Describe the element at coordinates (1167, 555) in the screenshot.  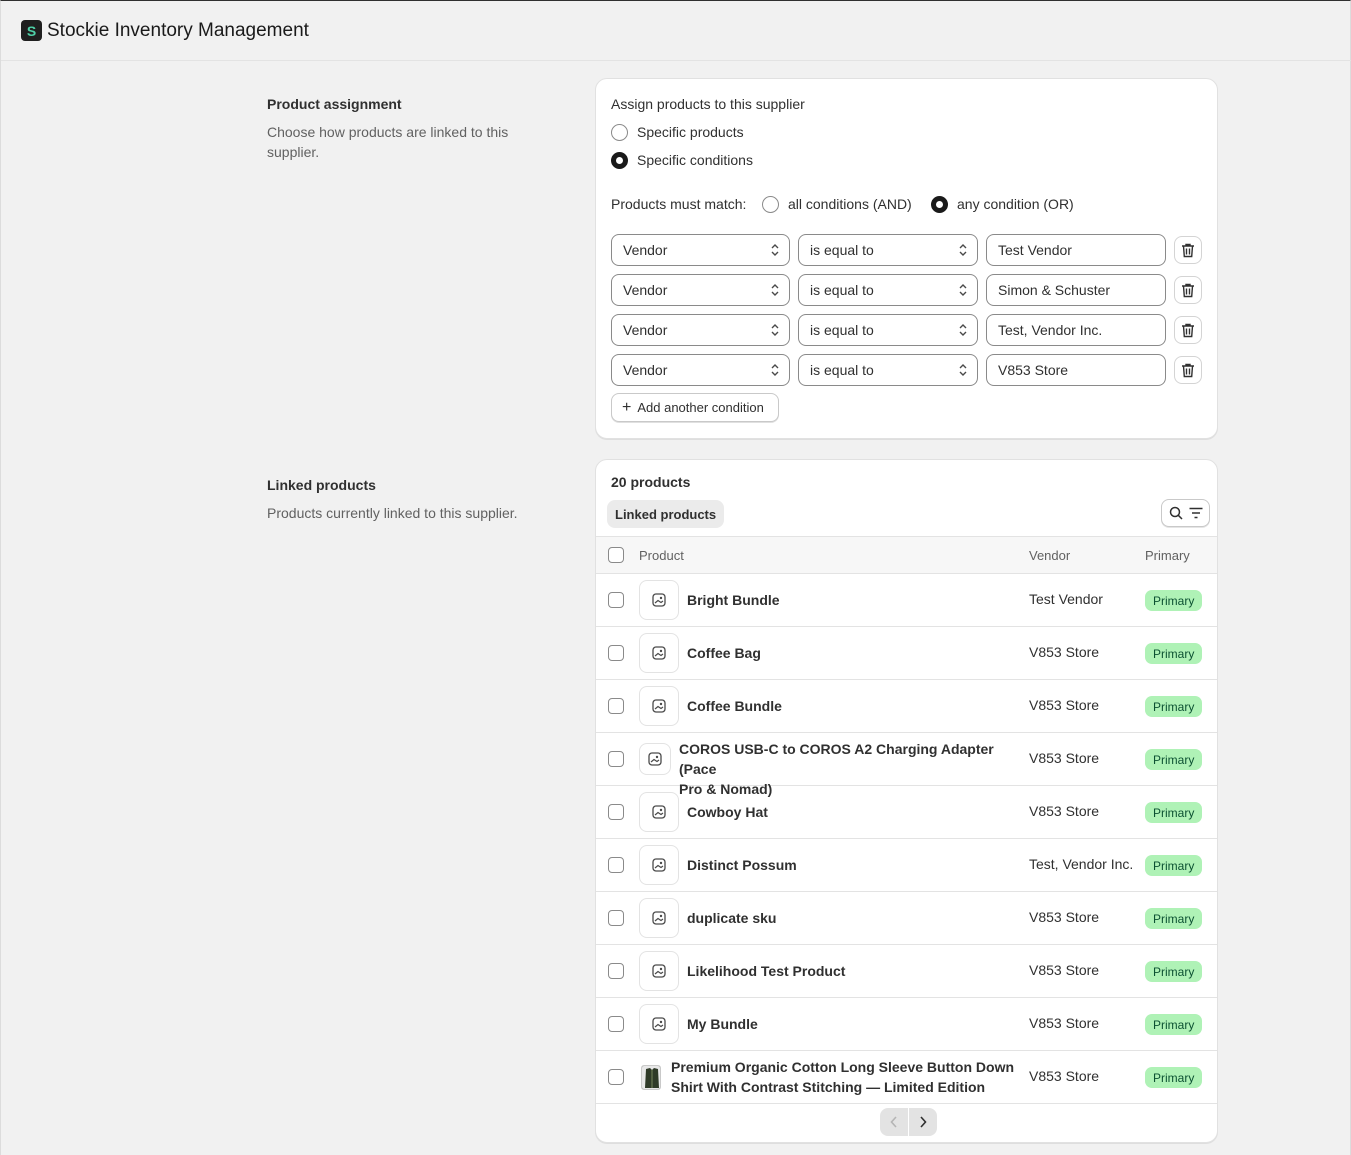
I see `column-header-primary: Primary` at that location.